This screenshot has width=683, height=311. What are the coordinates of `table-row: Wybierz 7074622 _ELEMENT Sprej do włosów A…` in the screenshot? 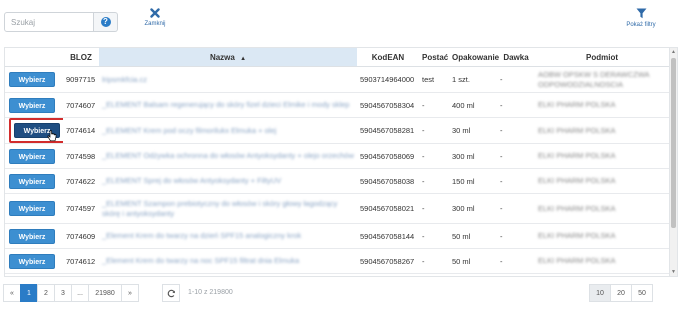 It's located at (337, 181).